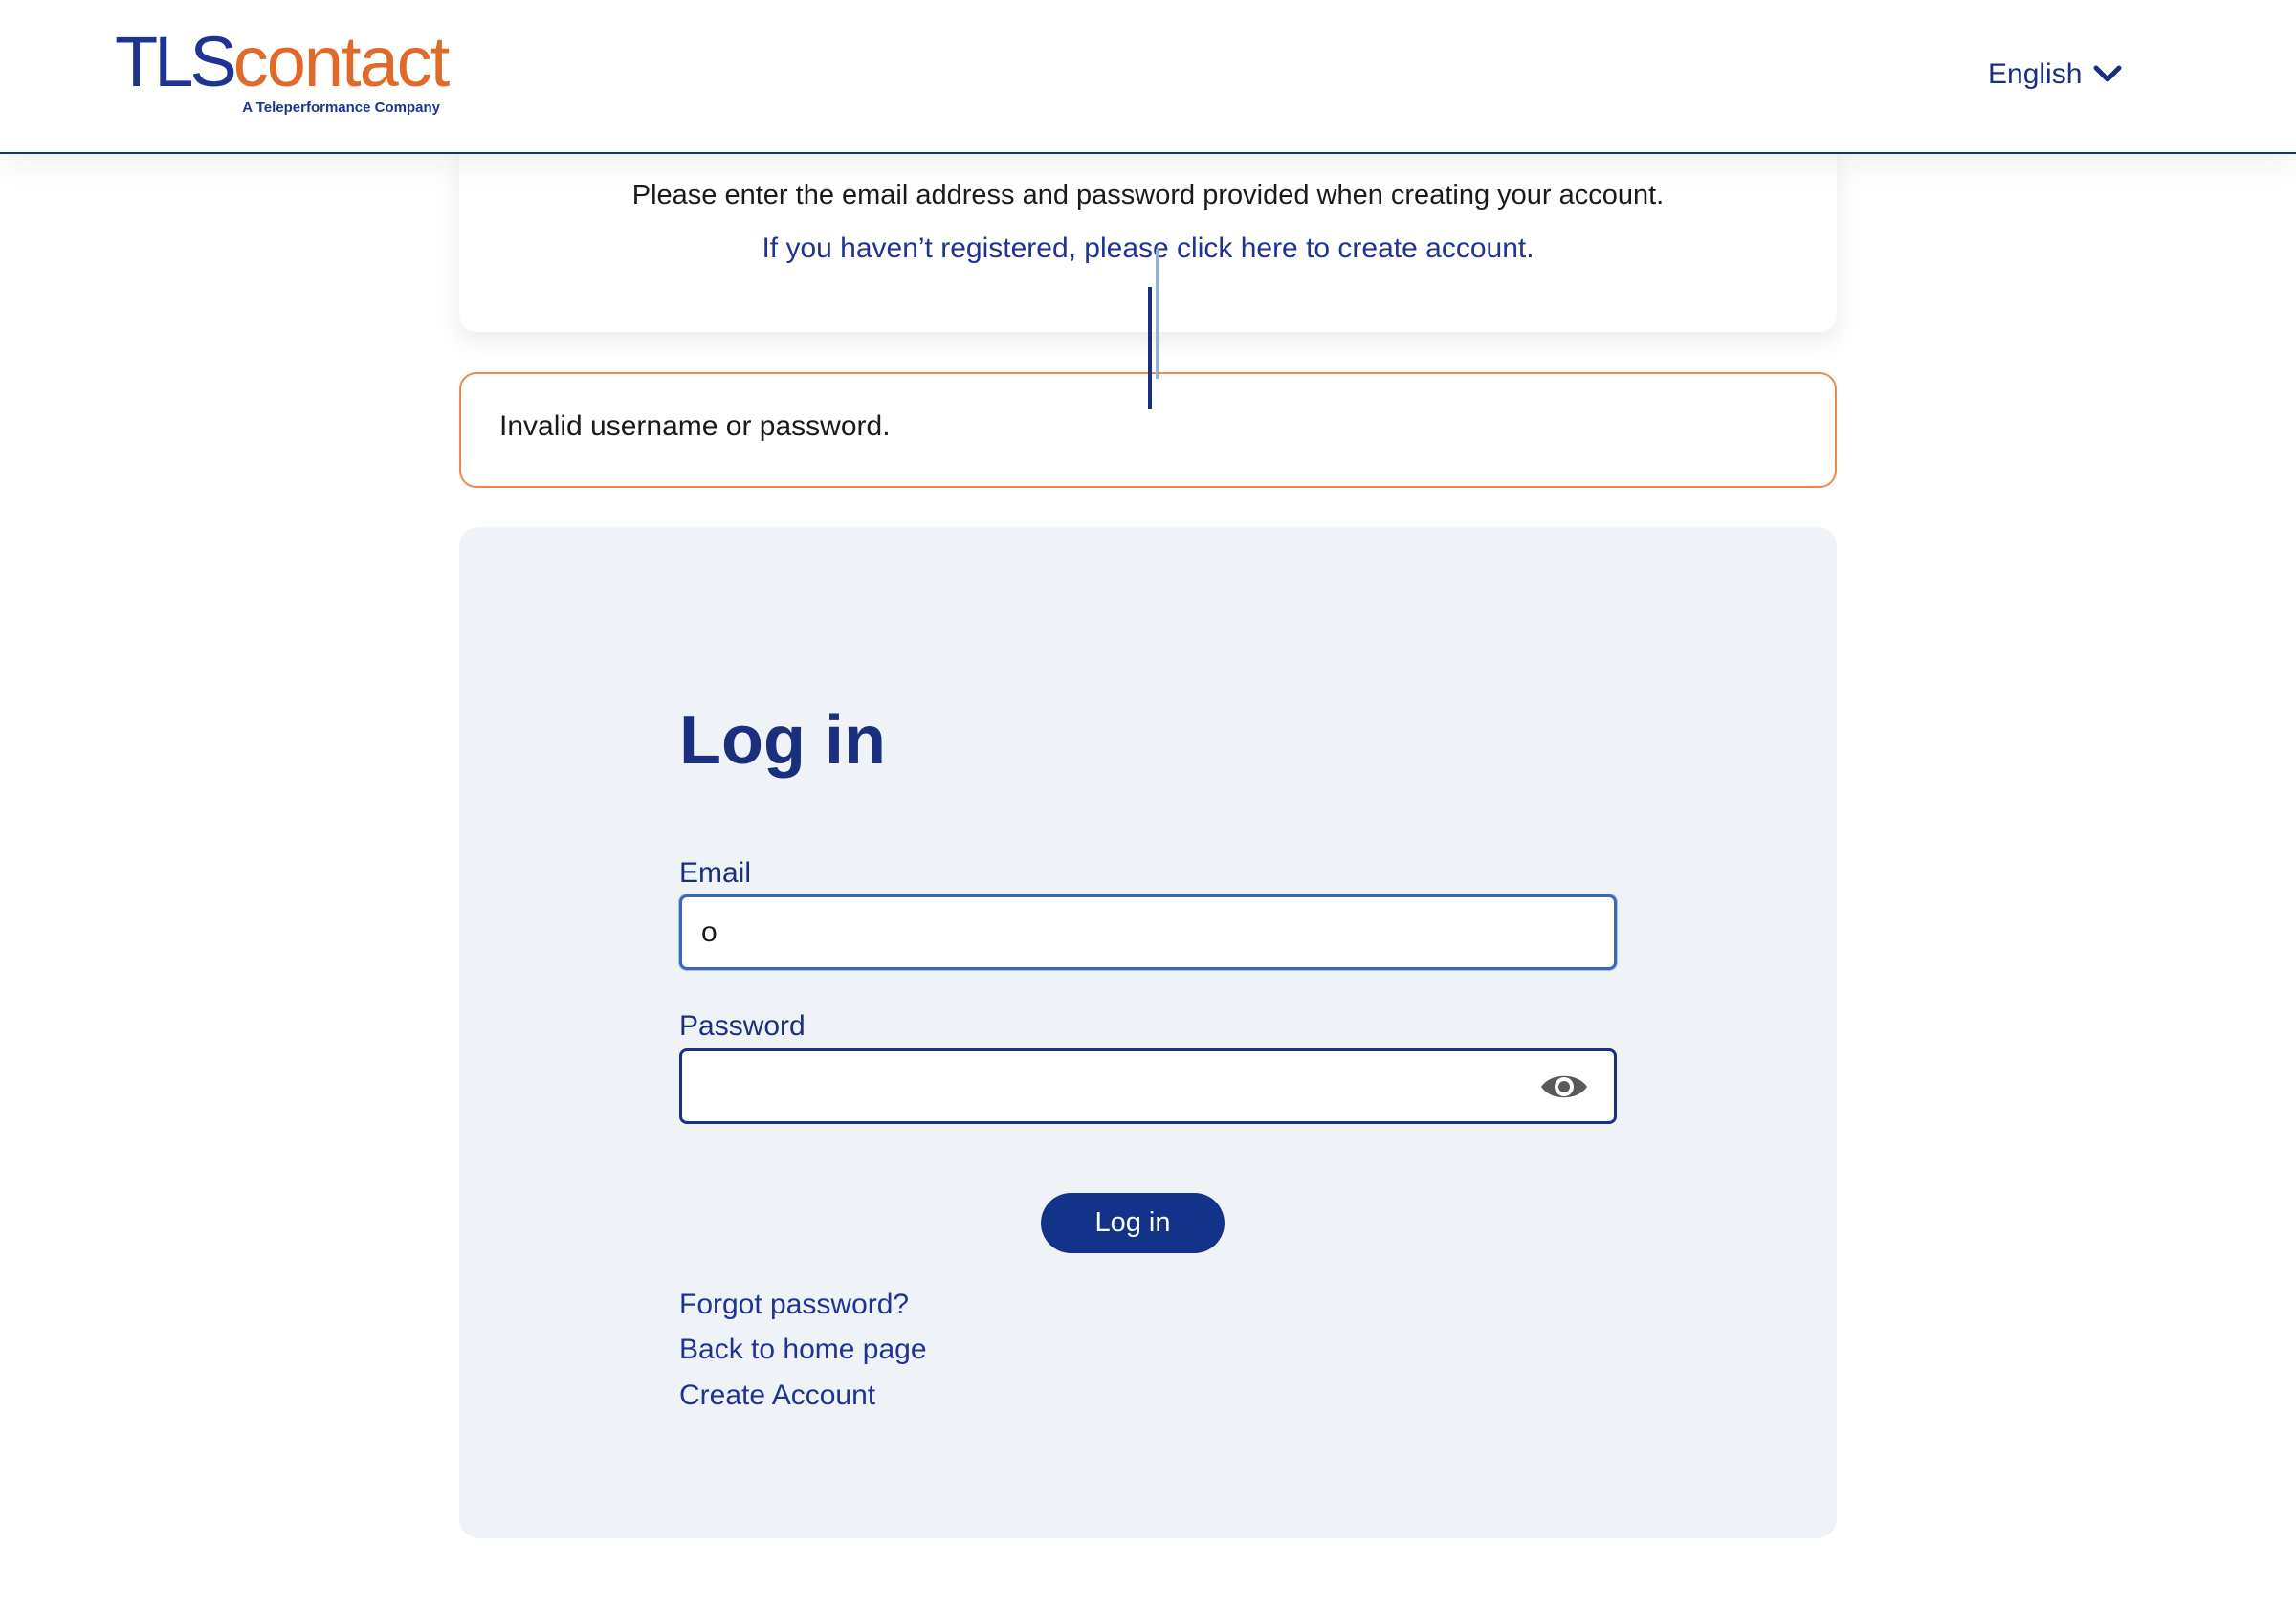 Image resolution: width=2296 pixels, height=1611 pixels. Describe the element at coordinates (1564, 1087) in the screenshot. I see `eye-icon` at that location.